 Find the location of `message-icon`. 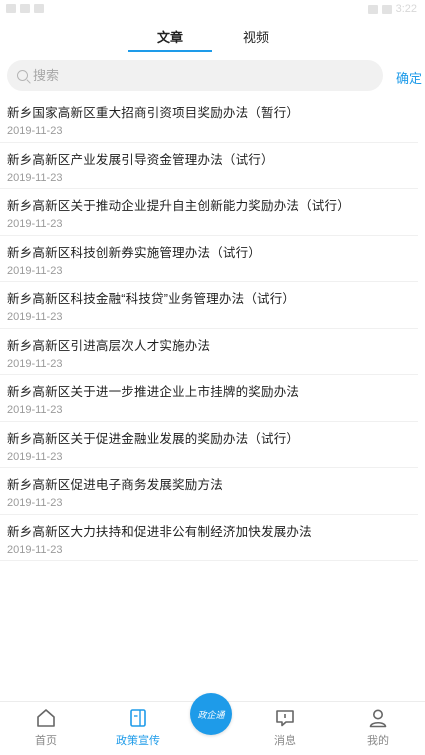

message-icon is located at coordinates (285, 718).